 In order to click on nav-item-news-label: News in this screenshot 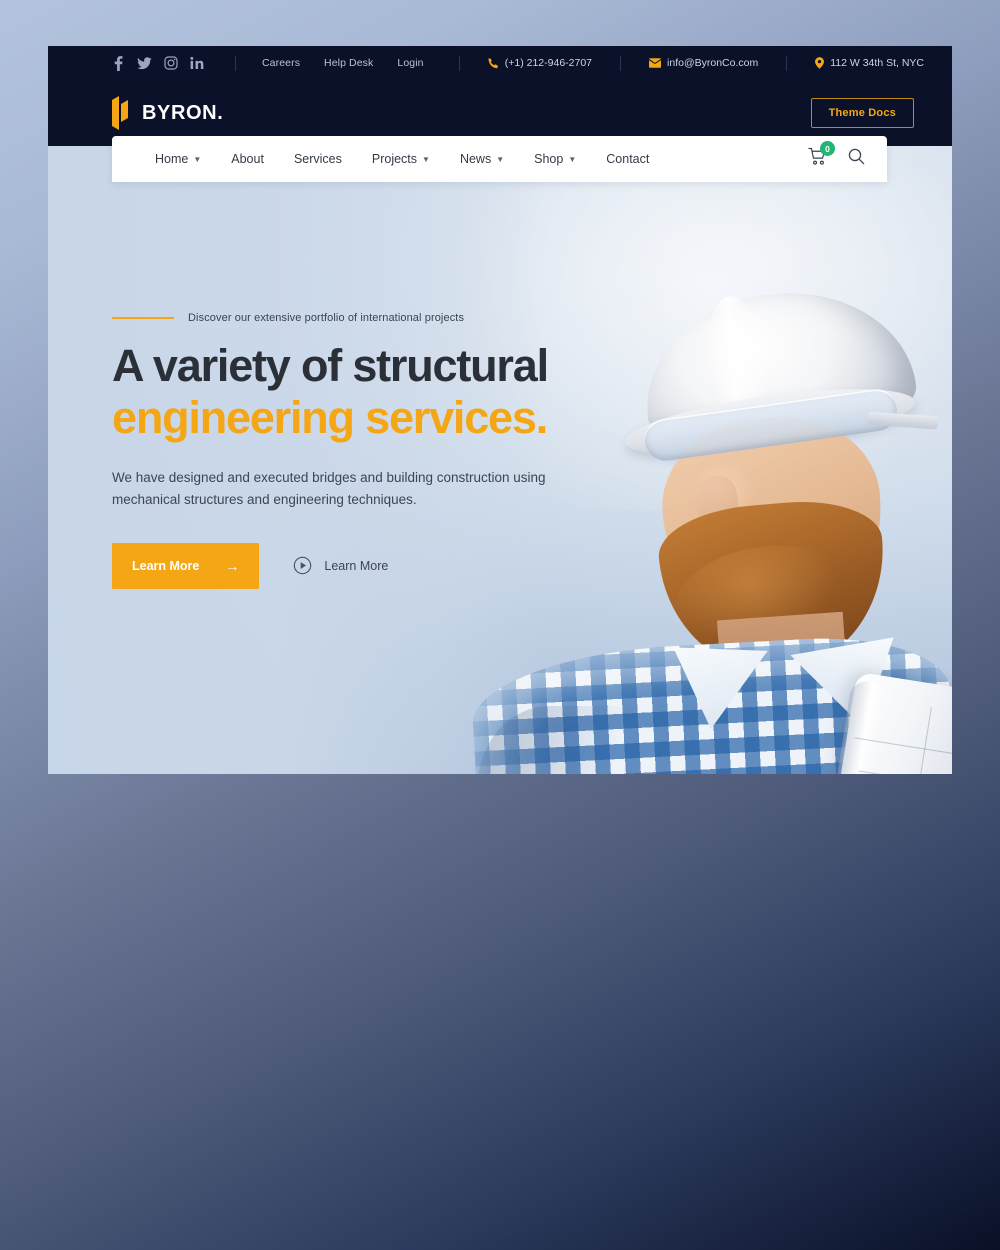, I will do `click(475, 159)`.